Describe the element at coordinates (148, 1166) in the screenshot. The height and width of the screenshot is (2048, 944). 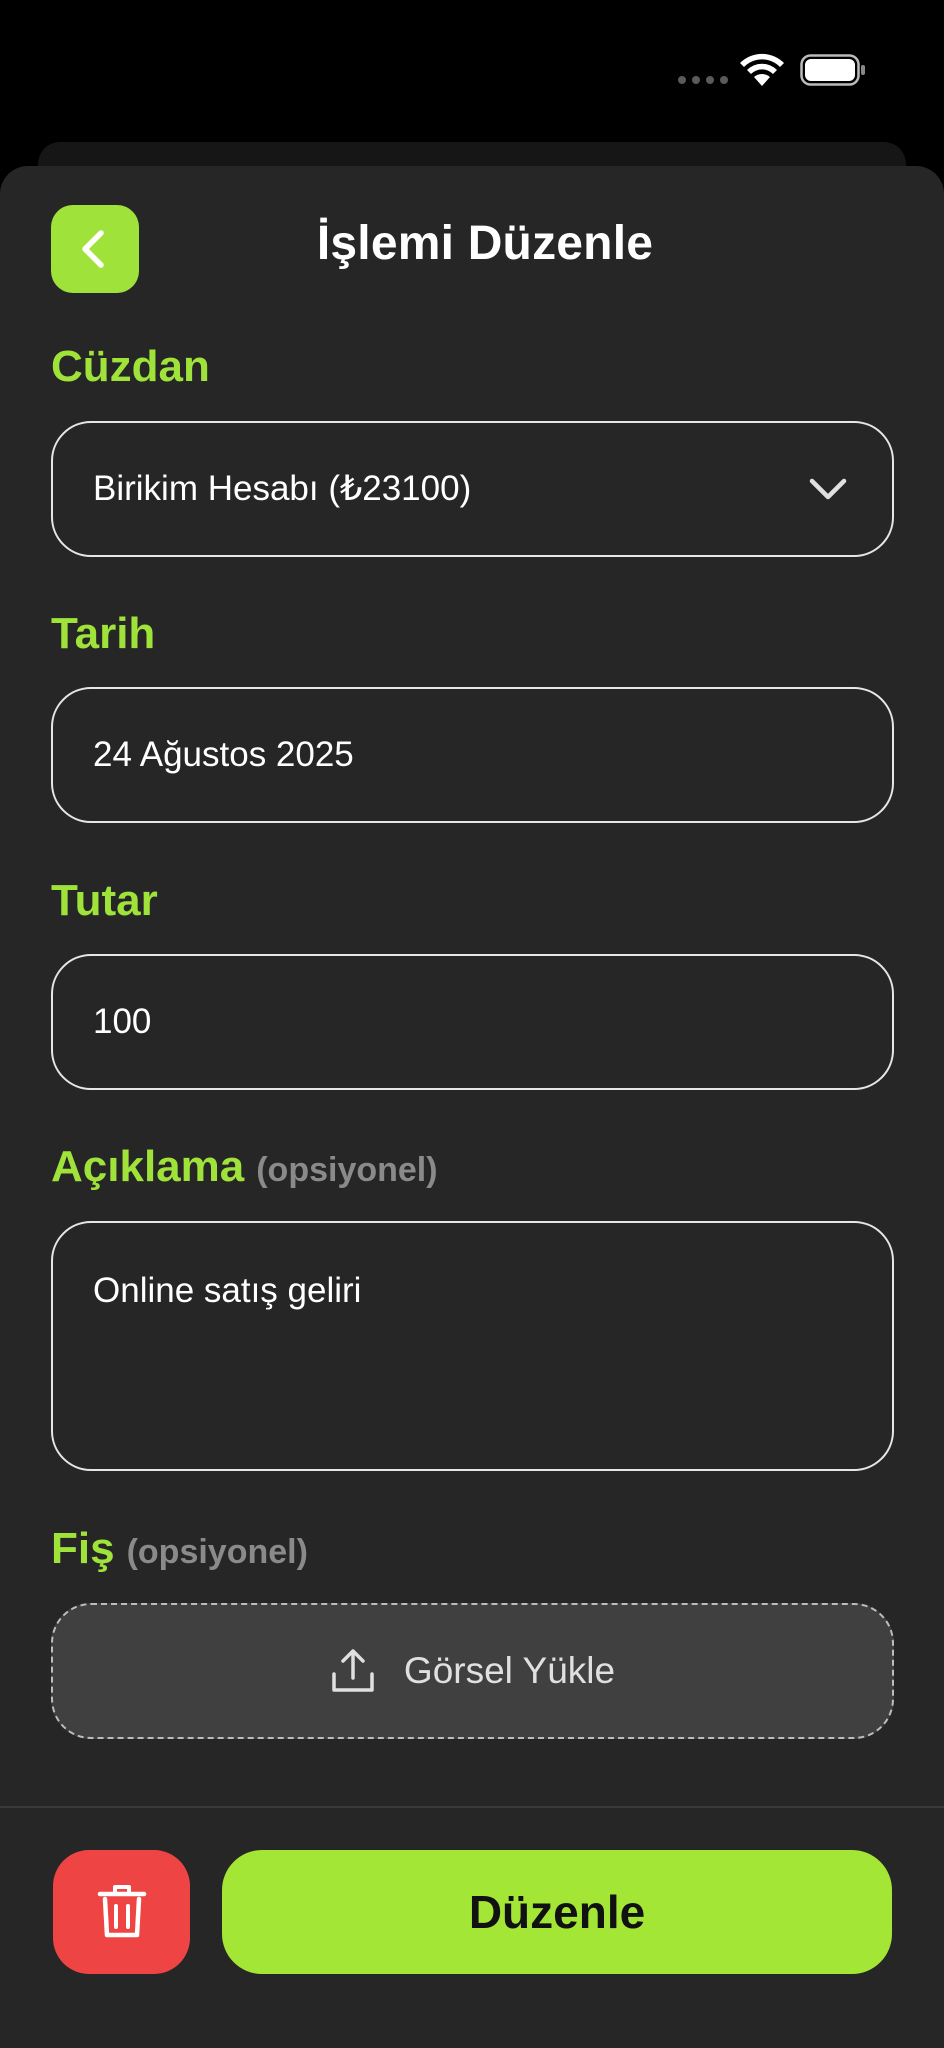
I see `description-label: Açıklama` at that location.